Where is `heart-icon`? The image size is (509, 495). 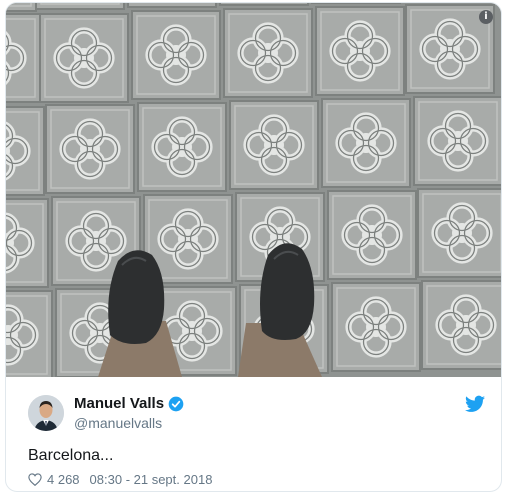 heart-icon is located at coordinates (35, 479).